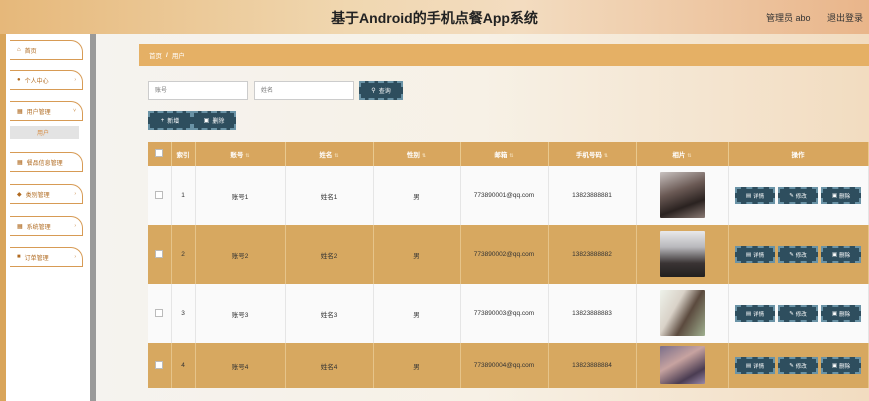  What do you see at coordinates (413, 155) in the screenshot?
I see `column-header-label: 性别` at bounding box center [413, 155].